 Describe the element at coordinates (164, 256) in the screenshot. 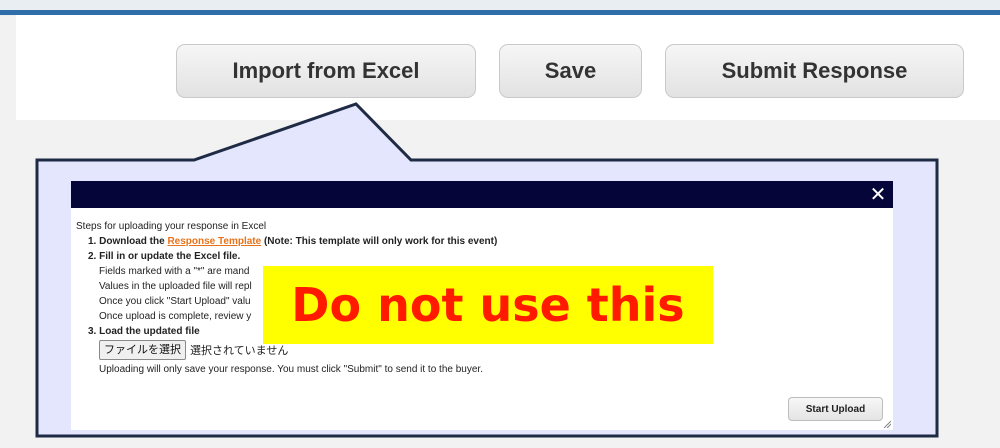

I see `step-2-title: 2. Fill in or update the Excel file.` at that location.